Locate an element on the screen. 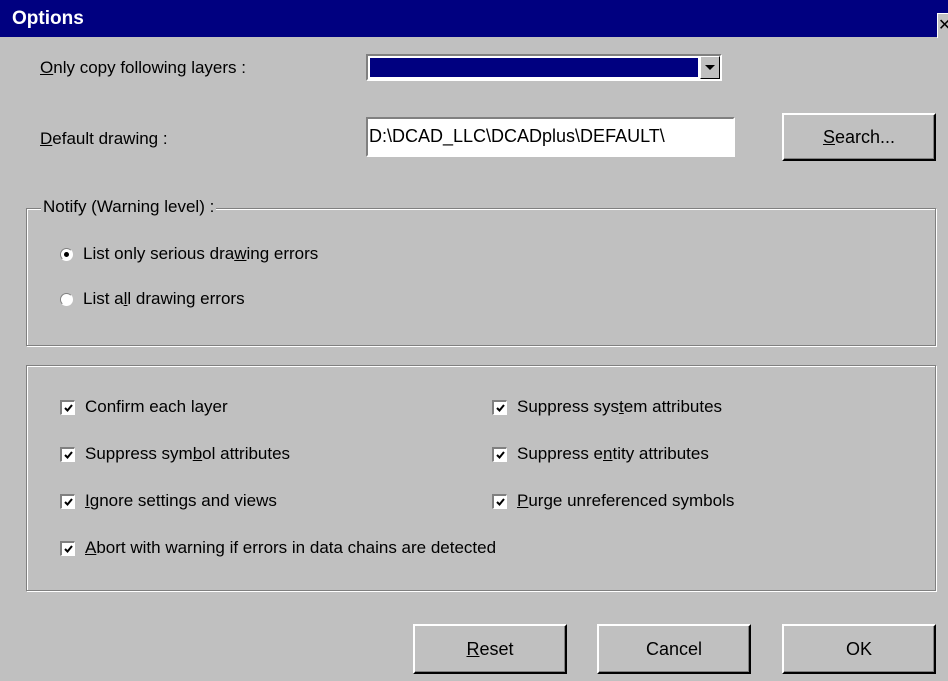 The height and width of the screenshot is (681, 948). reset-button: Reset is located at coordinates (490, 649).